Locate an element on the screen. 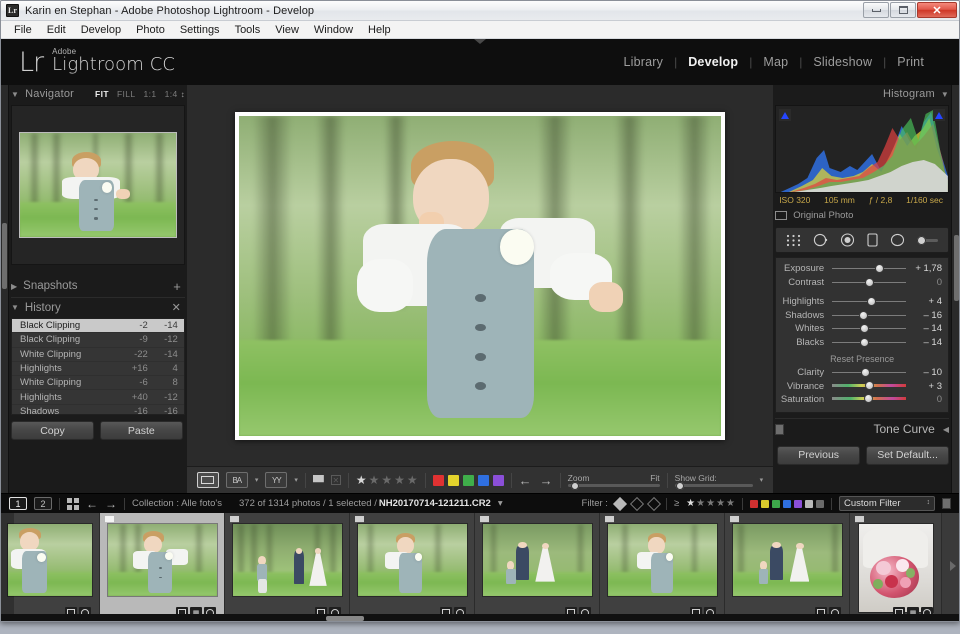  saturation-slider-track is located at coordinates (869, 399).